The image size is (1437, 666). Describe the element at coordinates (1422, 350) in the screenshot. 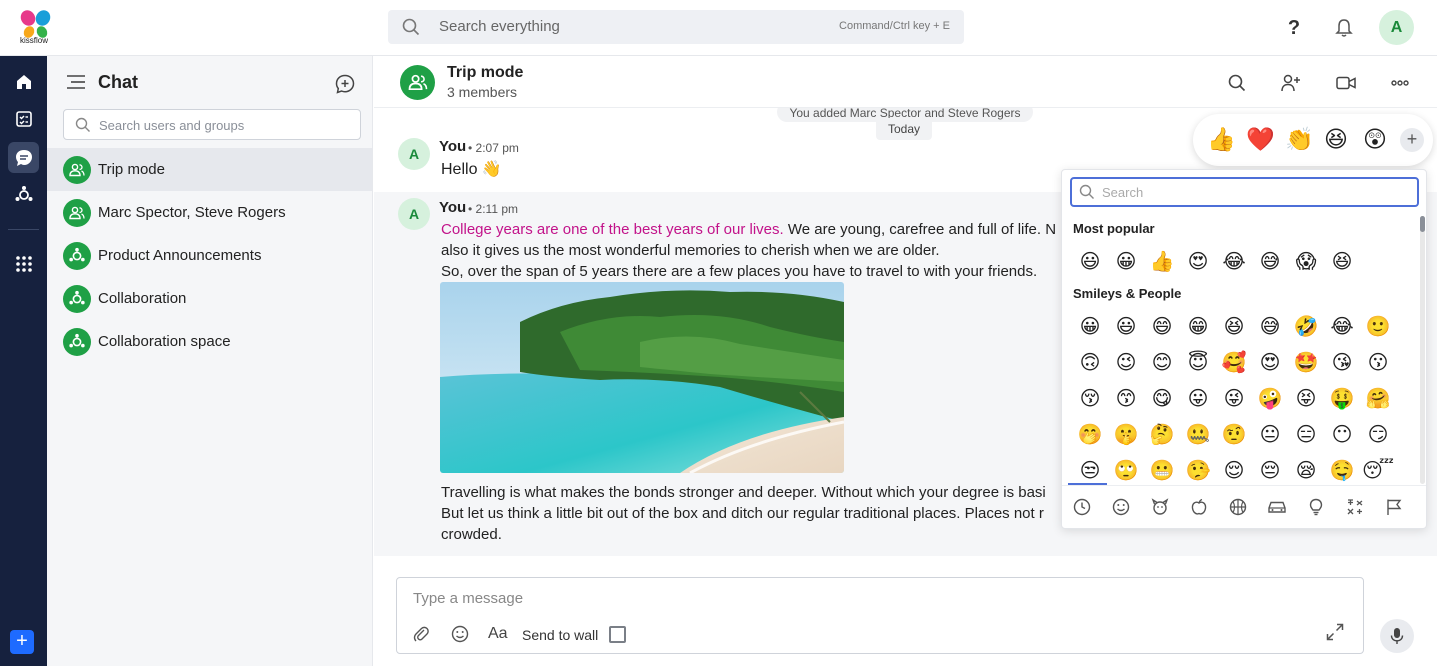

I see `picker-scrollbar` at that location.